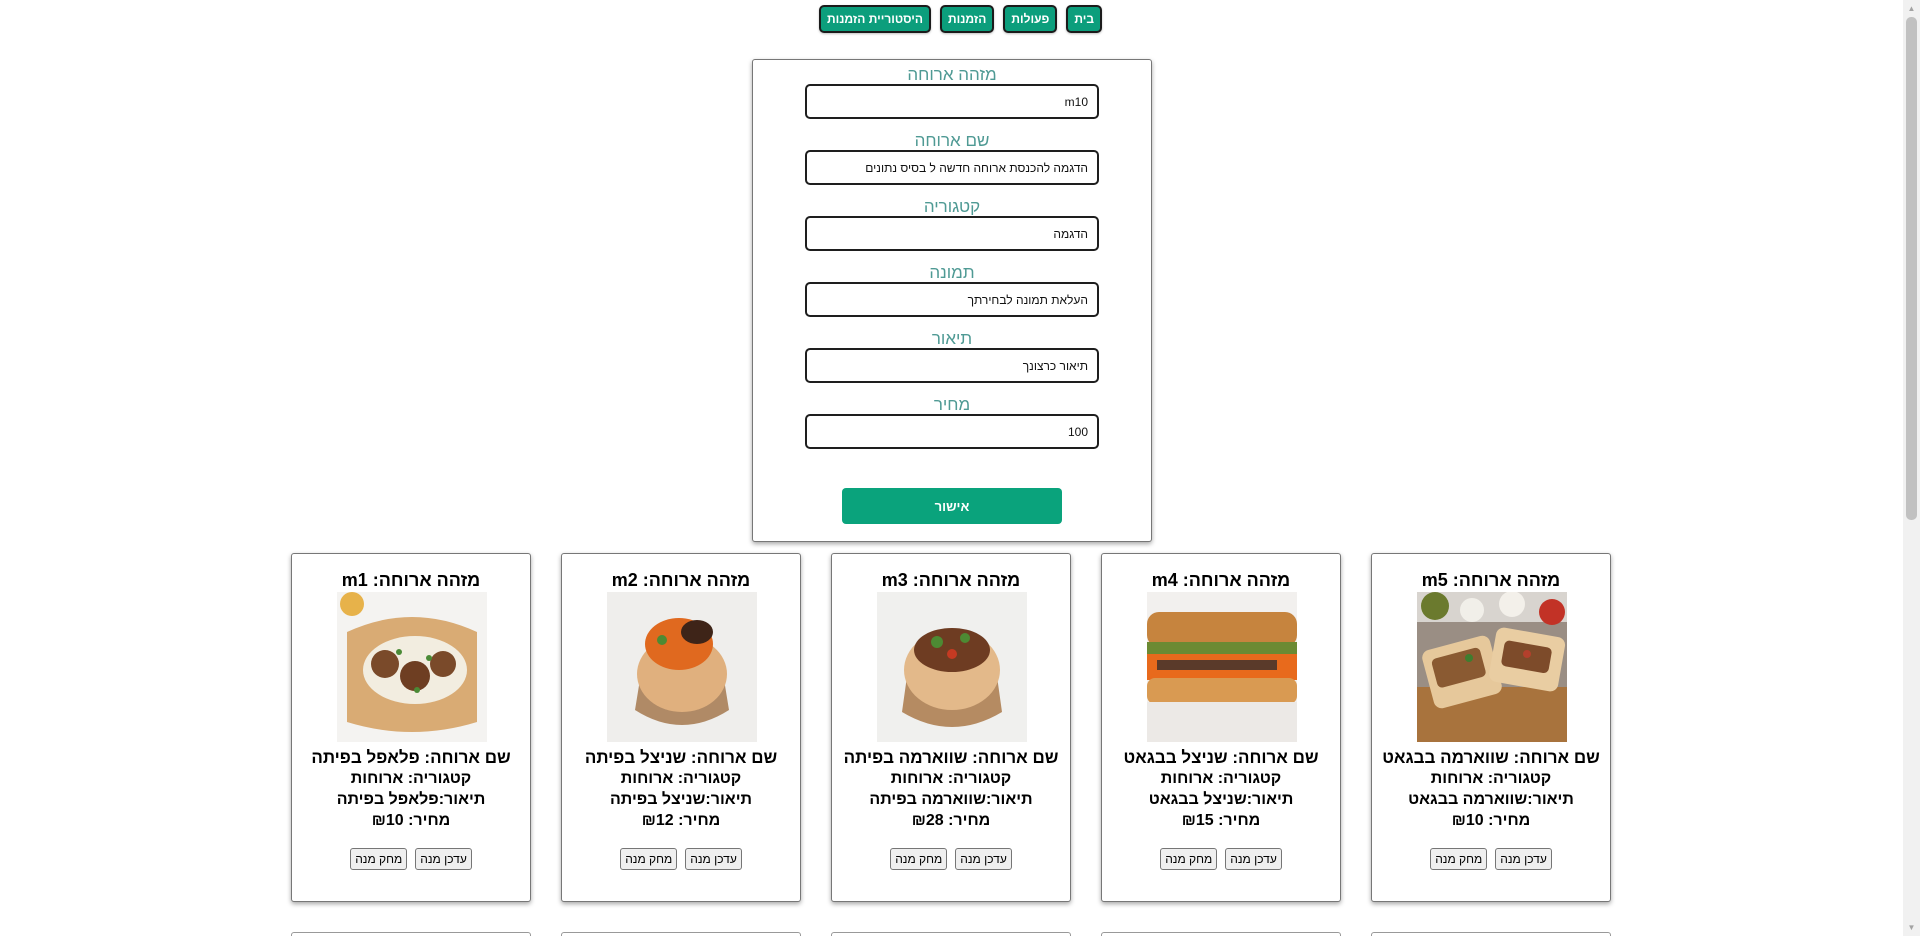 The height and width of the screenshot is (936, 1920). What do you see at coordinates (952, 101) in the screenshot?
I see `meal-id-input` at bounding box center [952, 101].